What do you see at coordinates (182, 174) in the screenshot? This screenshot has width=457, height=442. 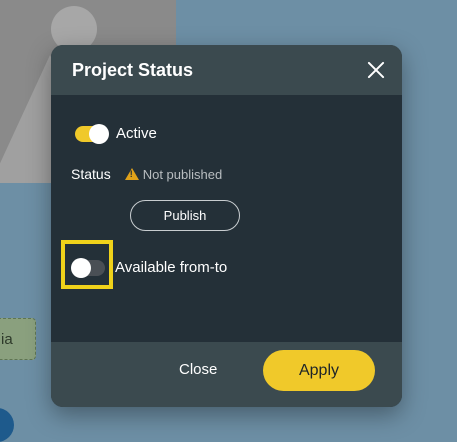 I see `status-value: Not published` at bounding box center [182, 174].